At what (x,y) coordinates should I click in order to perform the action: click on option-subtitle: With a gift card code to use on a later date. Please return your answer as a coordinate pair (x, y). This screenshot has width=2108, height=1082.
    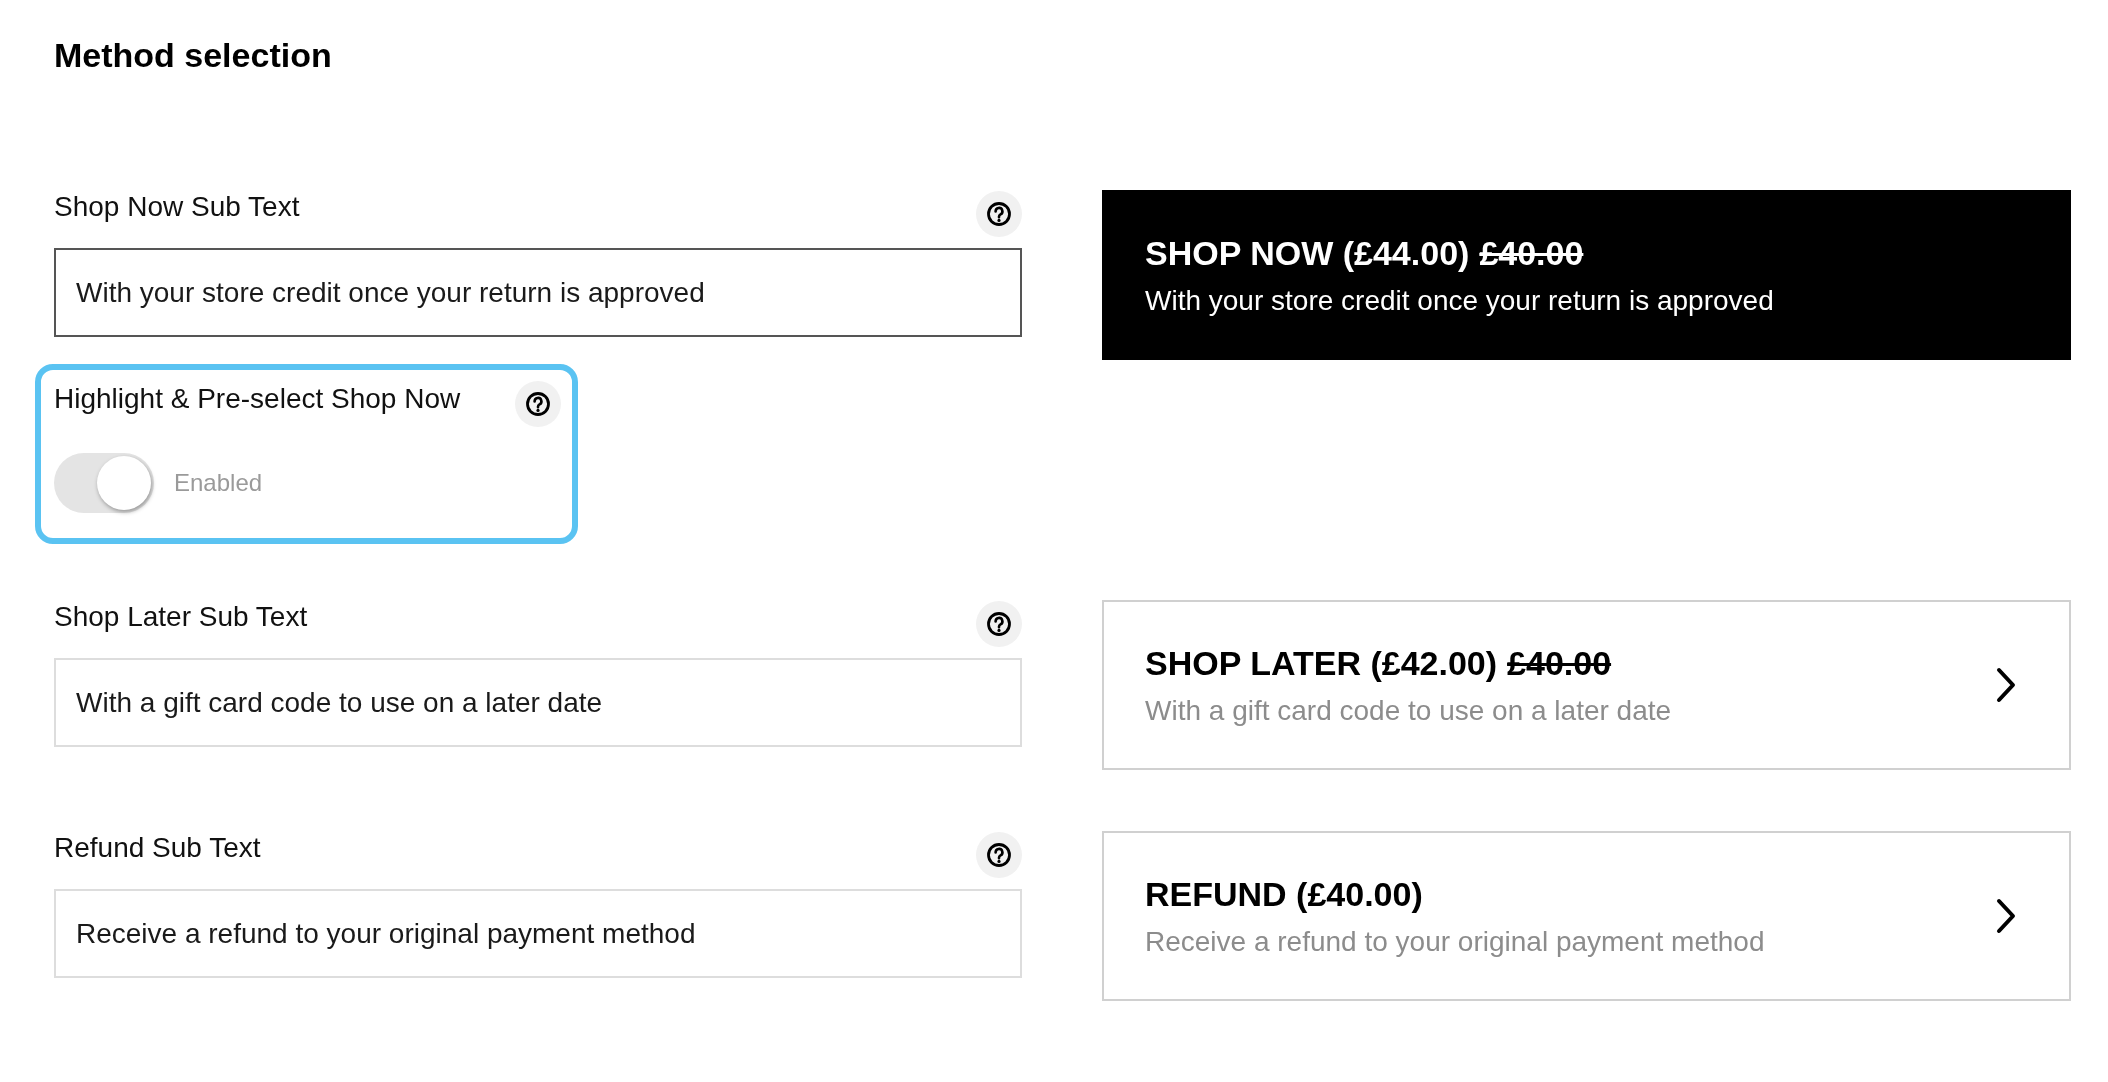
    Looking at the image, I should click on (1408, 710).